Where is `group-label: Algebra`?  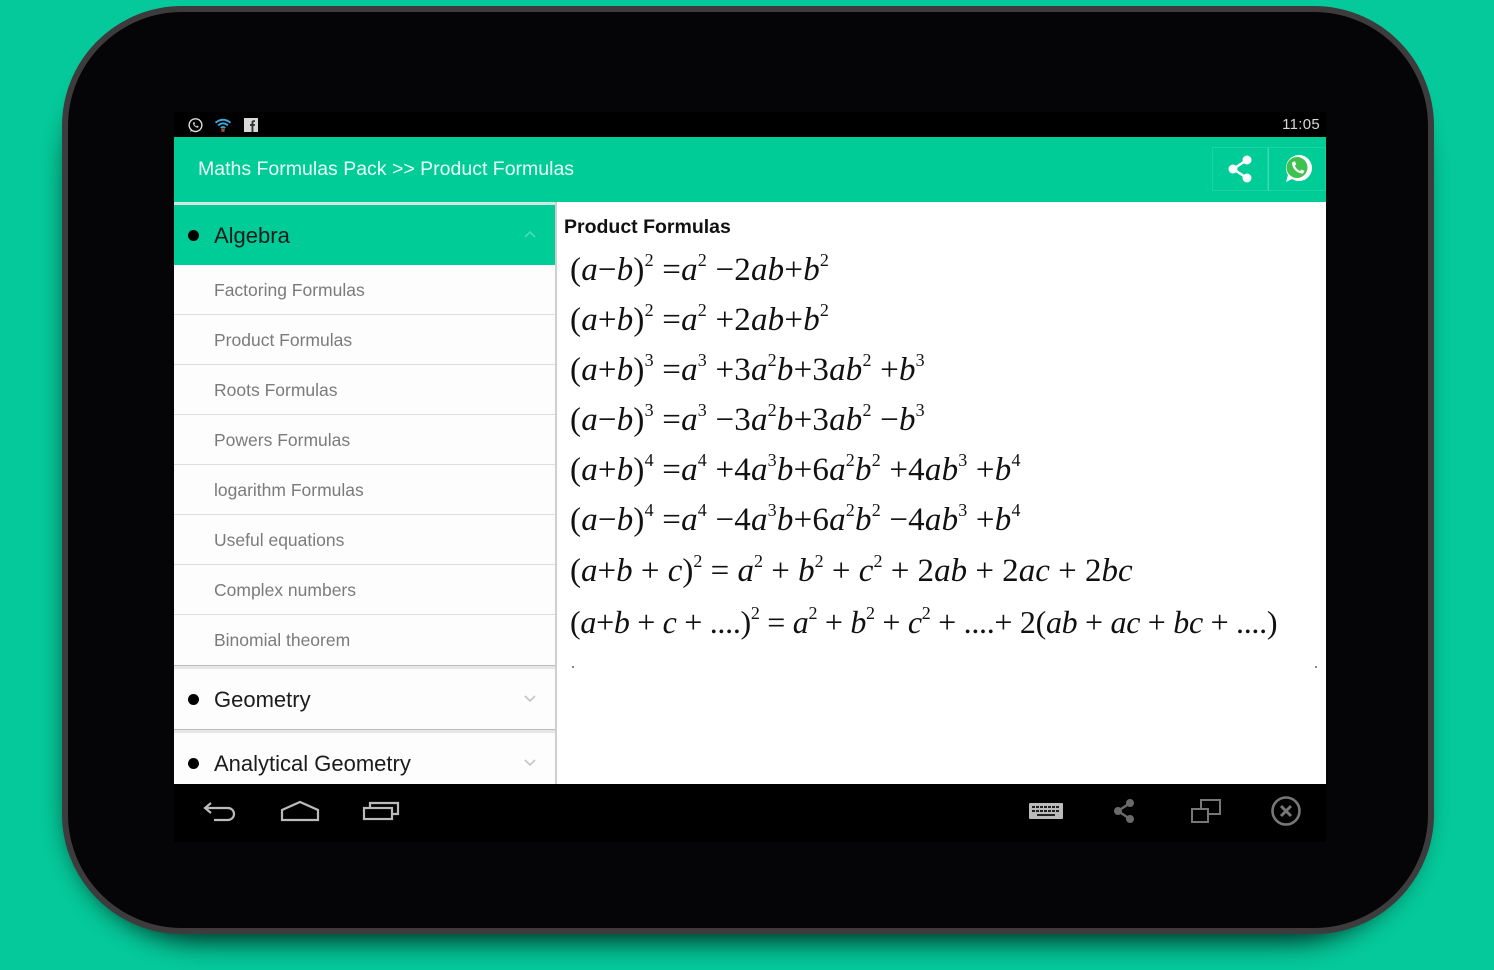 group-label: Algebra is located at coordinates (252, 235).